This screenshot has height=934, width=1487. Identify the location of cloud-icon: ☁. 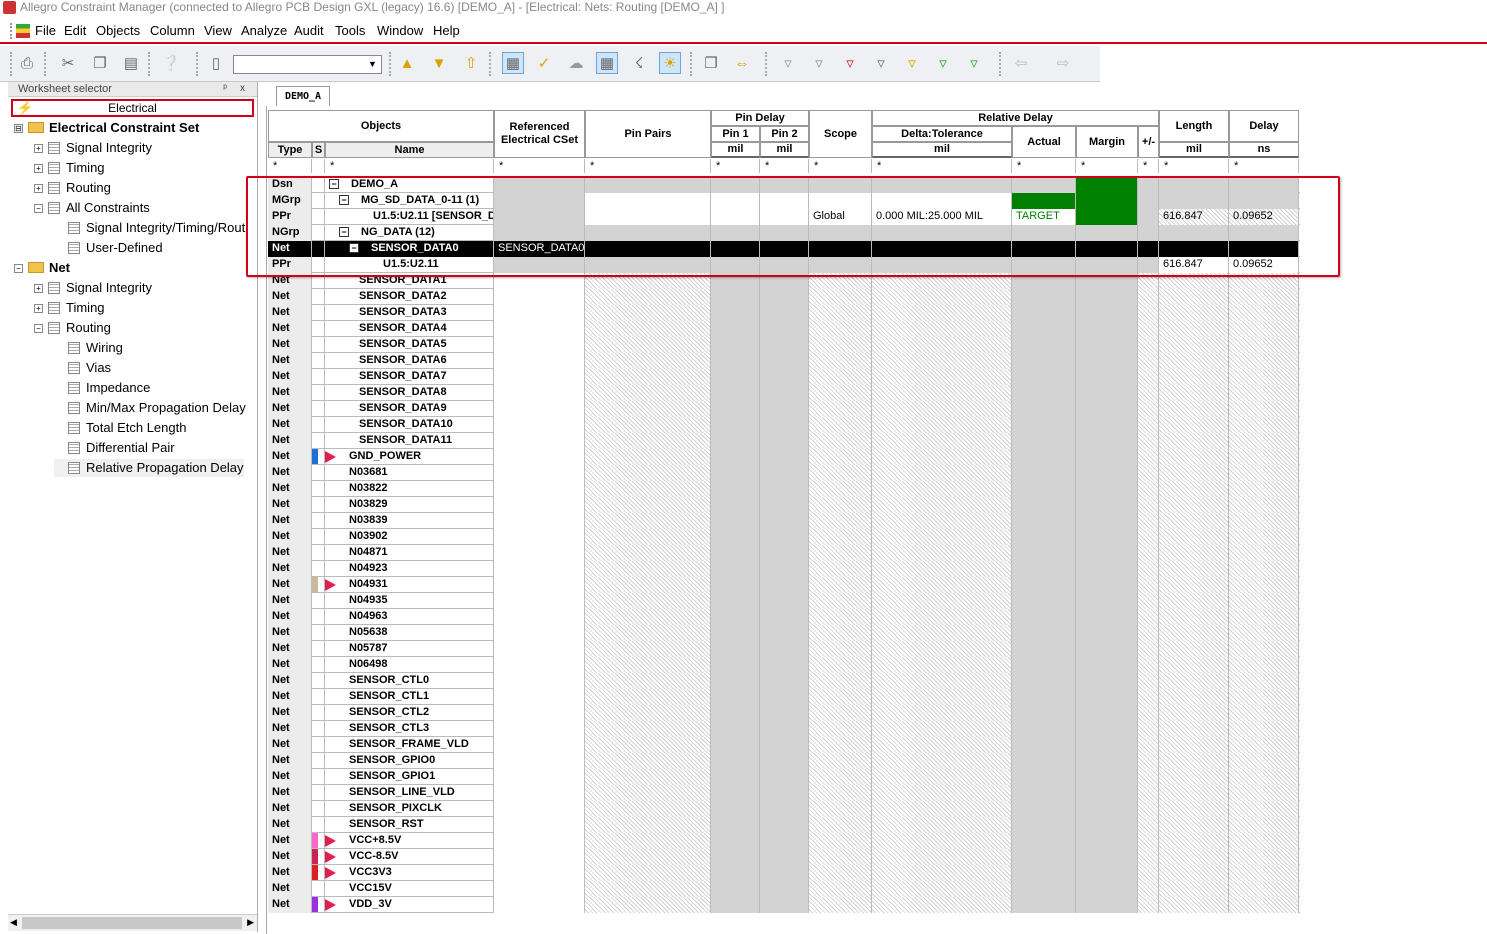
(576, 63).